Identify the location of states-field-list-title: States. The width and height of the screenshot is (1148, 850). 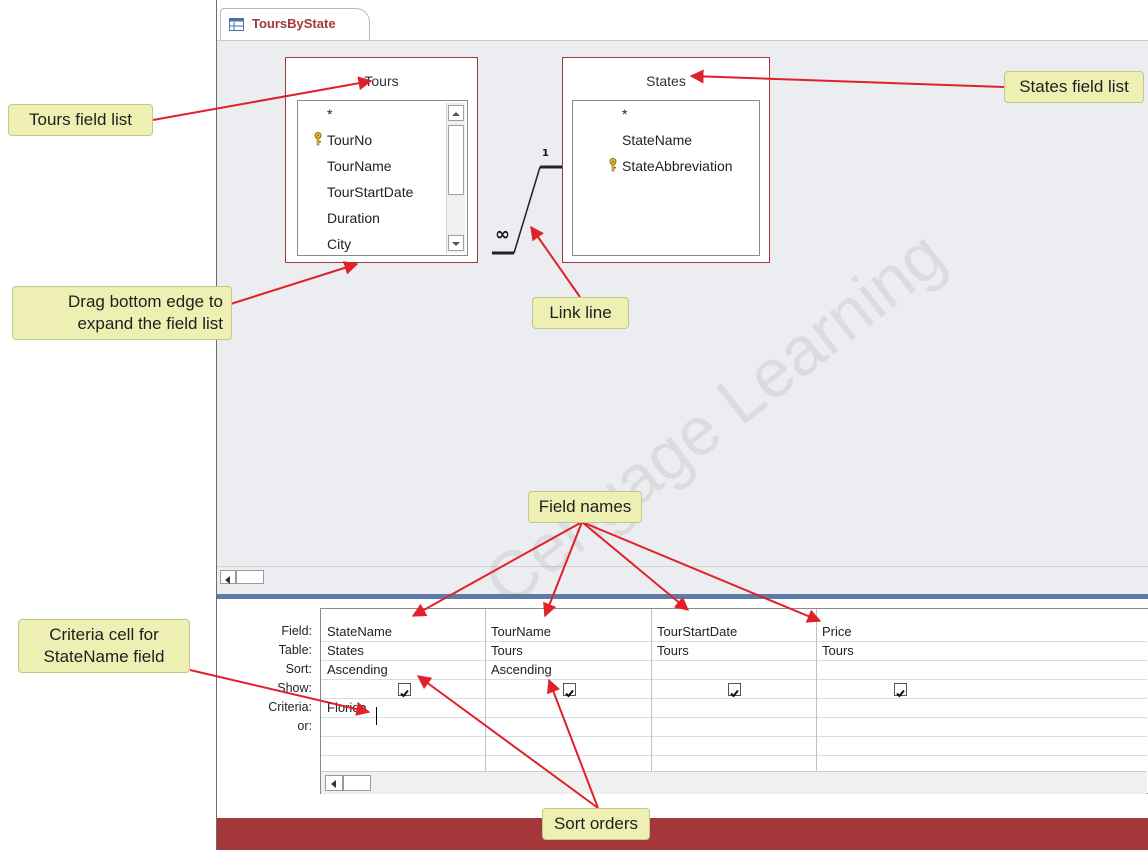
(666, 81).